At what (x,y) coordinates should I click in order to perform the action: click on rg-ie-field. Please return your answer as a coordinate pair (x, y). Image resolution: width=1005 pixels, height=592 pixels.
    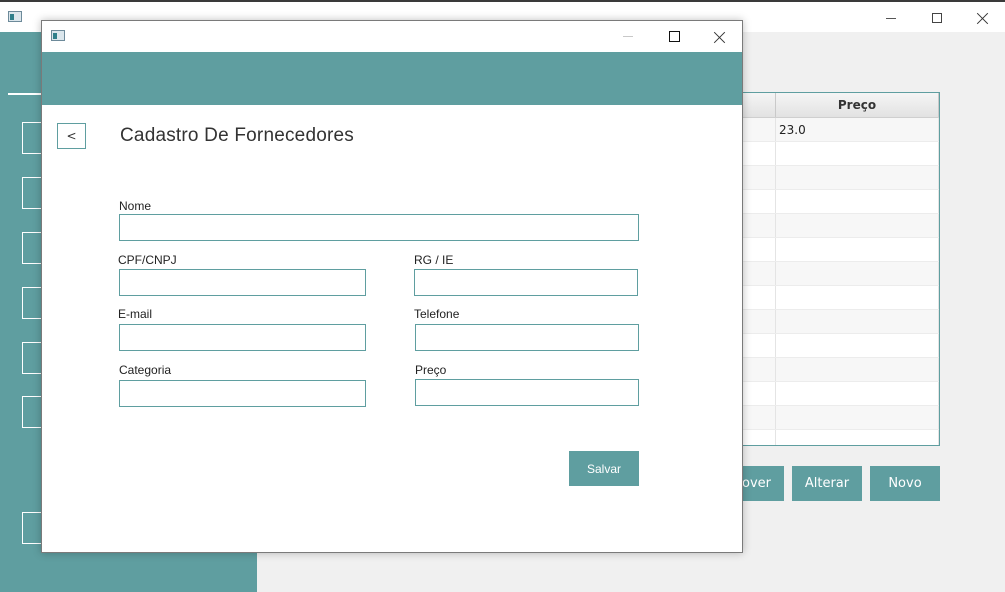
    Looking at the image, I should click on (526, 282).